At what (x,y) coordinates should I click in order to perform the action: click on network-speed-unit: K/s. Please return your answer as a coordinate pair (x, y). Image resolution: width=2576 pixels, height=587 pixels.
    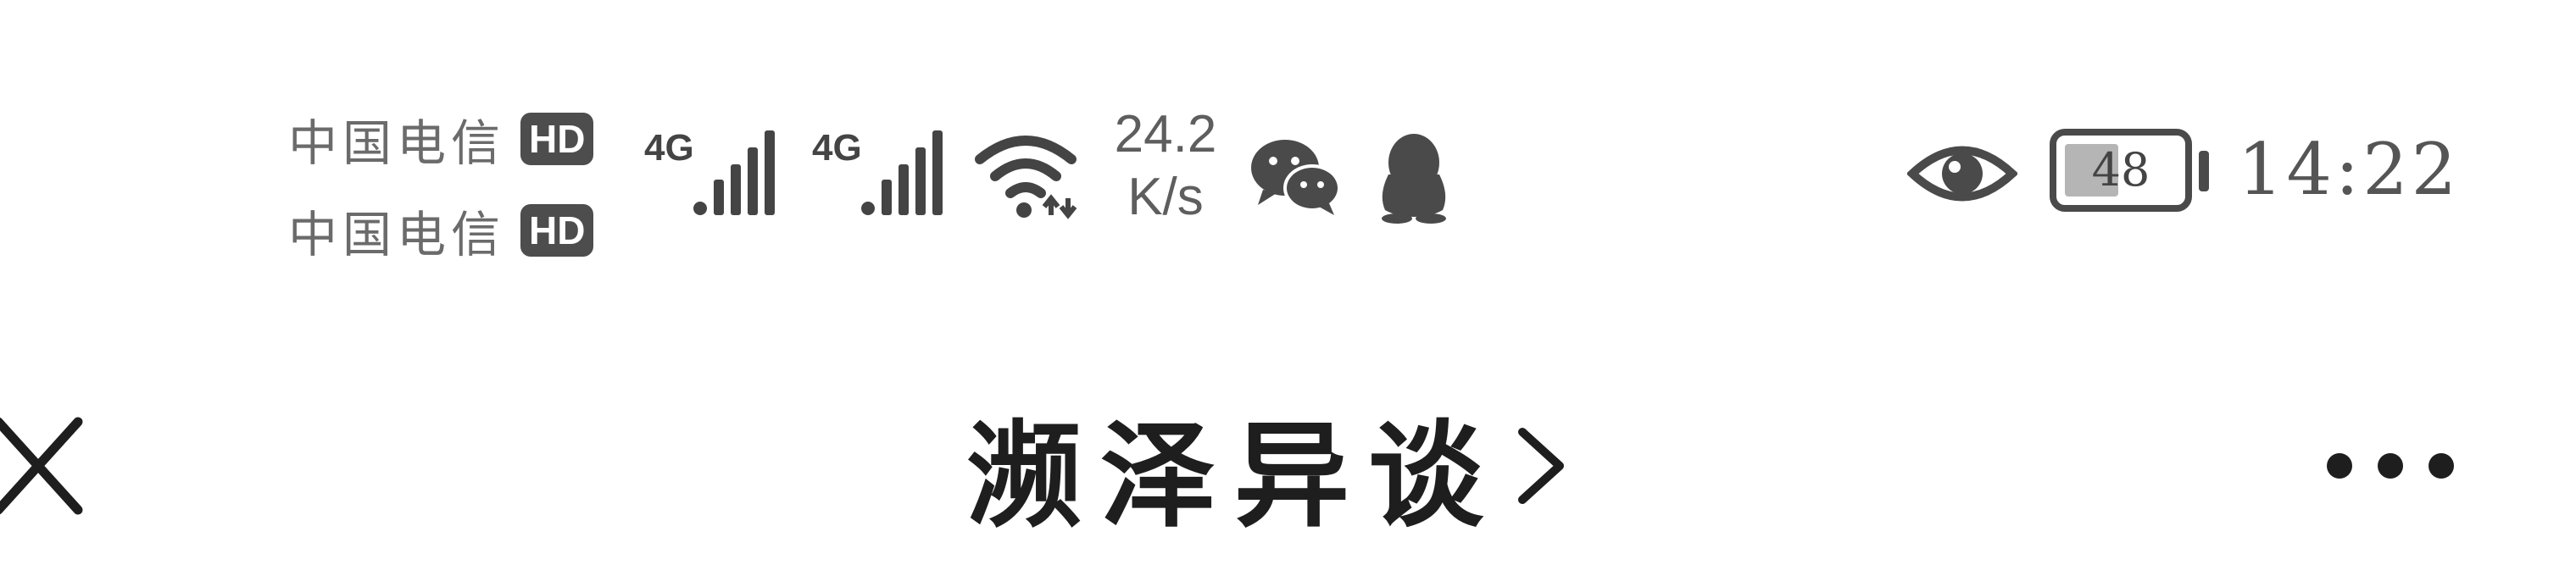
    Looking at the image, I should click on (1165, 197).